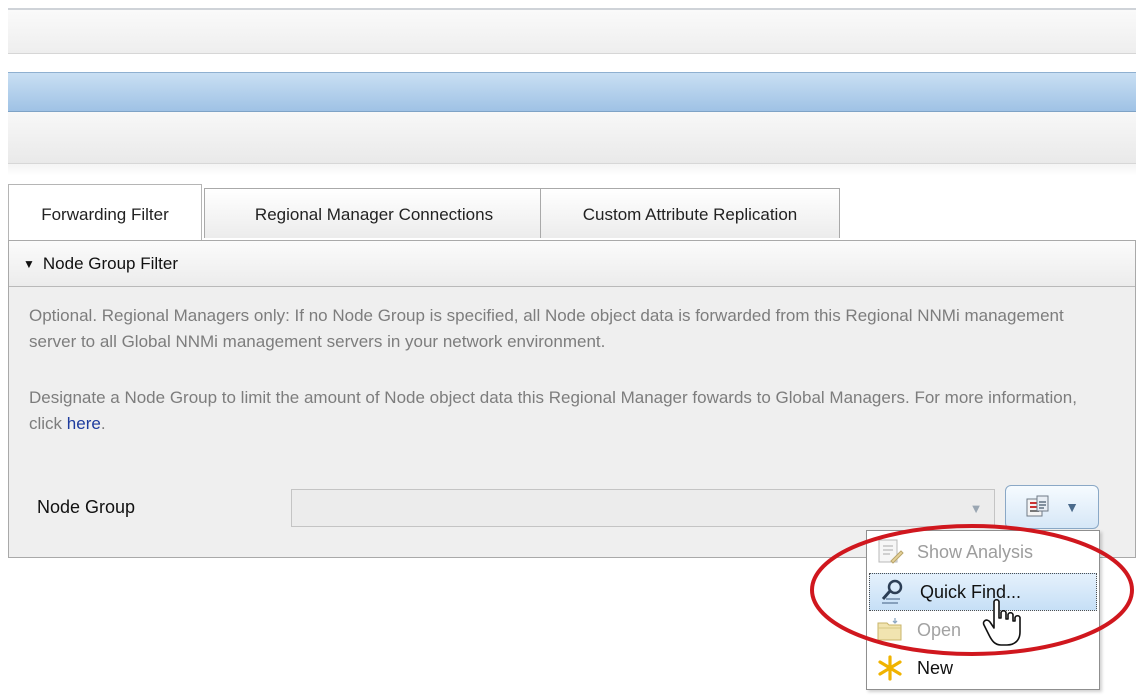 The width and height of the screenshot is (1136, 696). What do you see at coordinates (86, 507) in the screenshot?
I see `node-group-label: Node Group` at bounding box center [86, 507].